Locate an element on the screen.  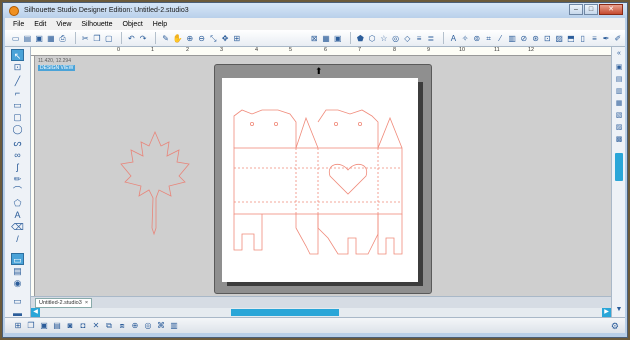
point-edit-icon: ⊡ is located at coordinates (17, 67).